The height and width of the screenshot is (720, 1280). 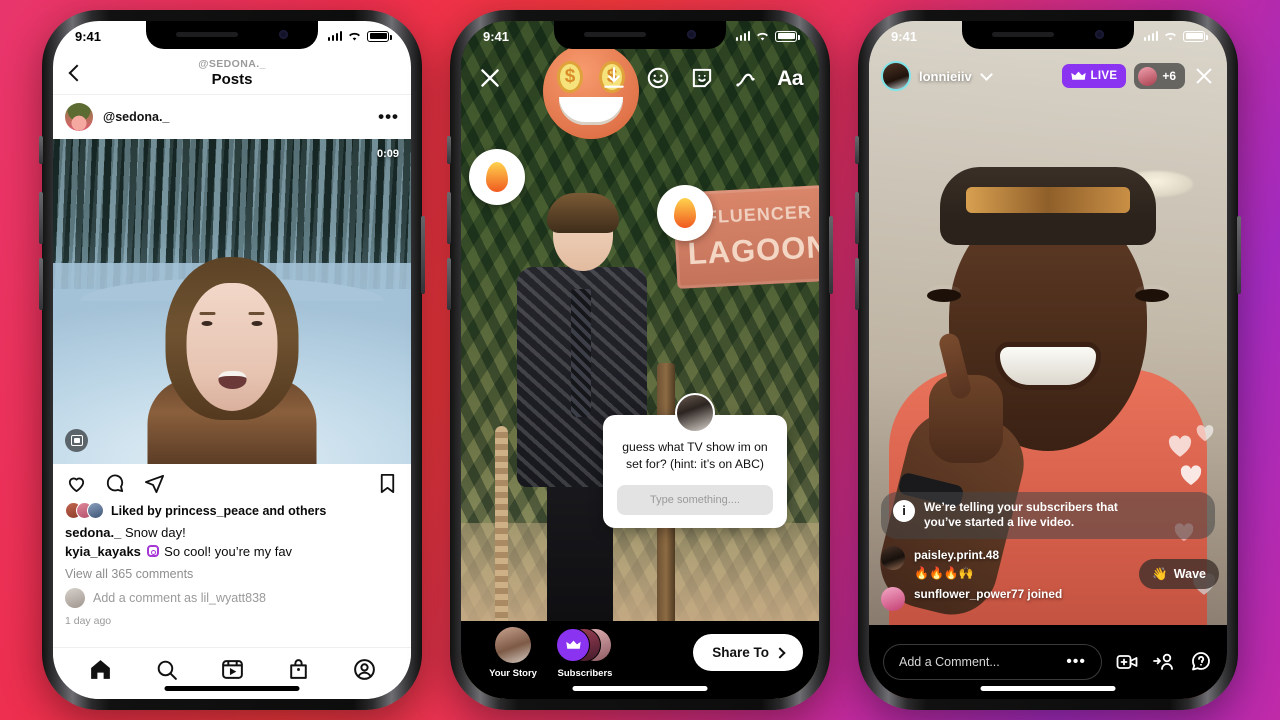 What do you see at coordinates (1159, 76) in the screenshot?
I see `viewer-count-pill: +6` at bounding box center [1159, 76].